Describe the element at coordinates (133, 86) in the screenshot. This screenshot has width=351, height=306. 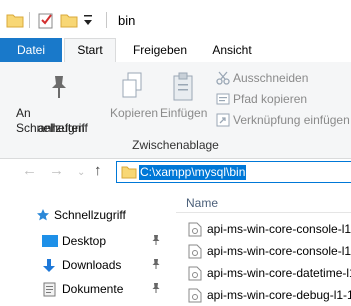
I see `copy-icon` at that location.